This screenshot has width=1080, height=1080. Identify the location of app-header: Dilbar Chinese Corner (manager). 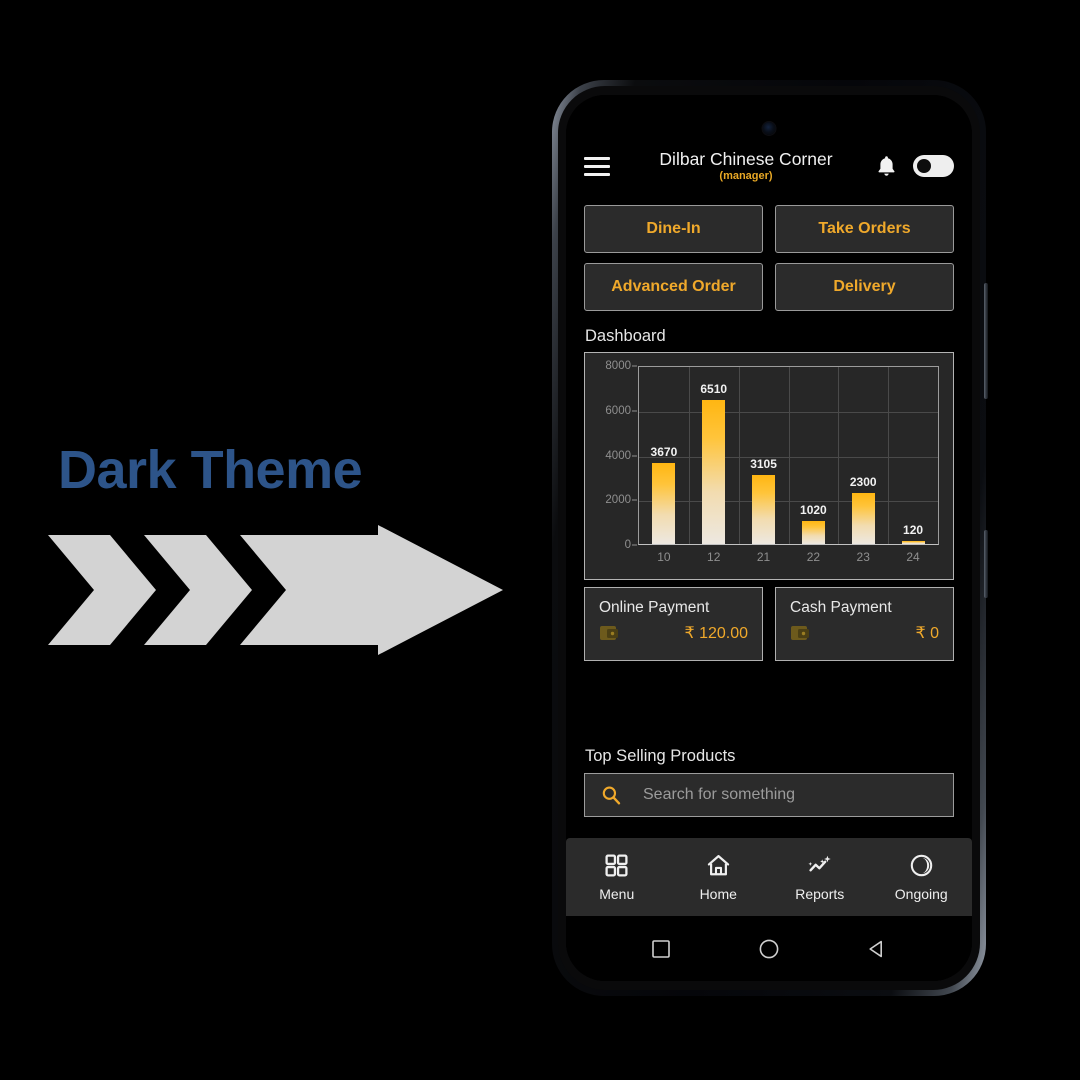
(769, 166).